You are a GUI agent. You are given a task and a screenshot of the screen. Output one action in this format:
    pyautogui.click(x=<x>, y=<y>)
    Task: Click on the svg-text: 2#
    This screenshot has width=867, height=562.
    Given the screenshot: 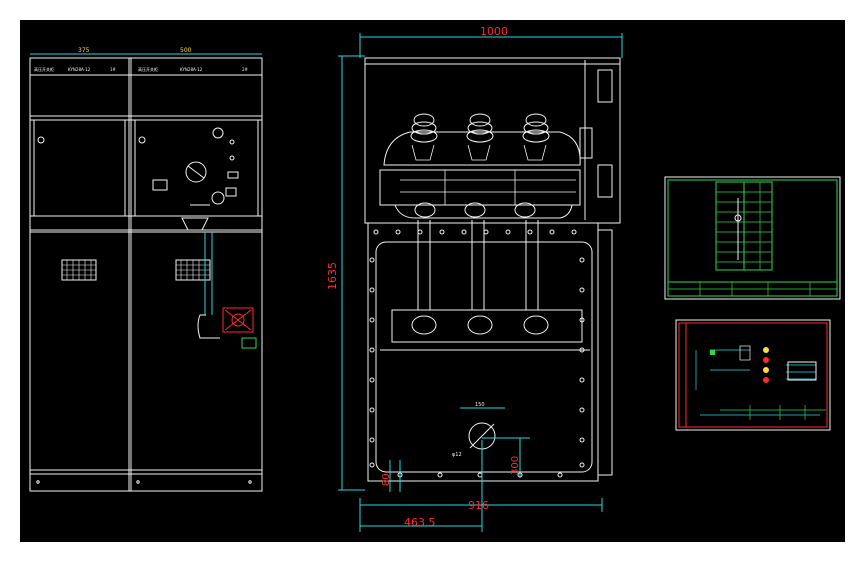 What is the action you would take?
    pyautogui.click(x=245, y=69)
    